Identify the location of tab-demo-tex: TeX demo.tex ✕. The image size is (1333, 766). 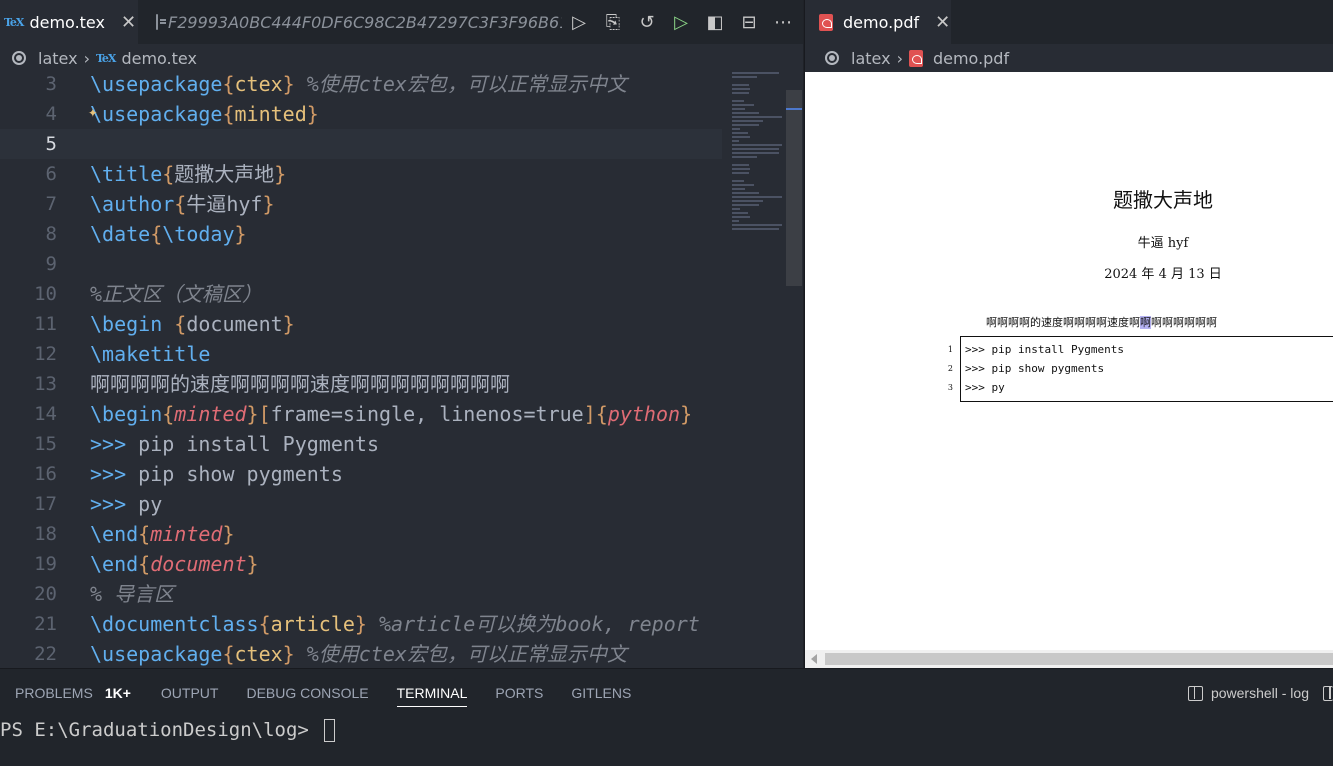
(69, 22).